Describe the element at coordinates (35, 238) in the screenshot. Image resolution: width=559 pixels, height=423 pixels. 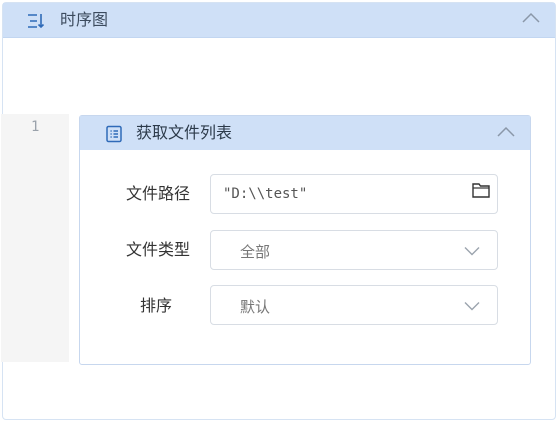
I see `line-gutter` at that location.